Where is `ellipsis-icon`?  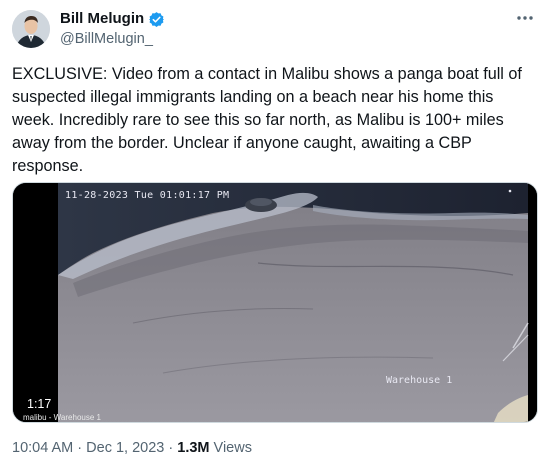
ellipsis-icon is located at coordinates (525, 18).